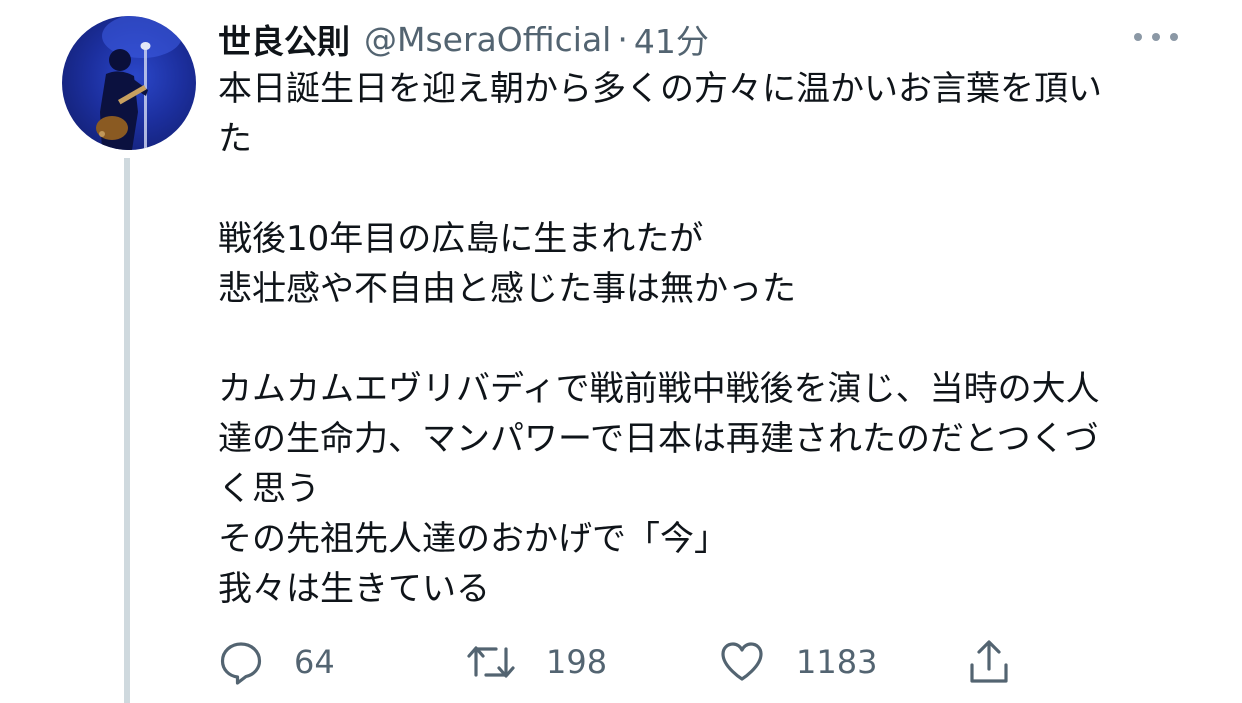  I want to click on share-icon, so click(989, 661).